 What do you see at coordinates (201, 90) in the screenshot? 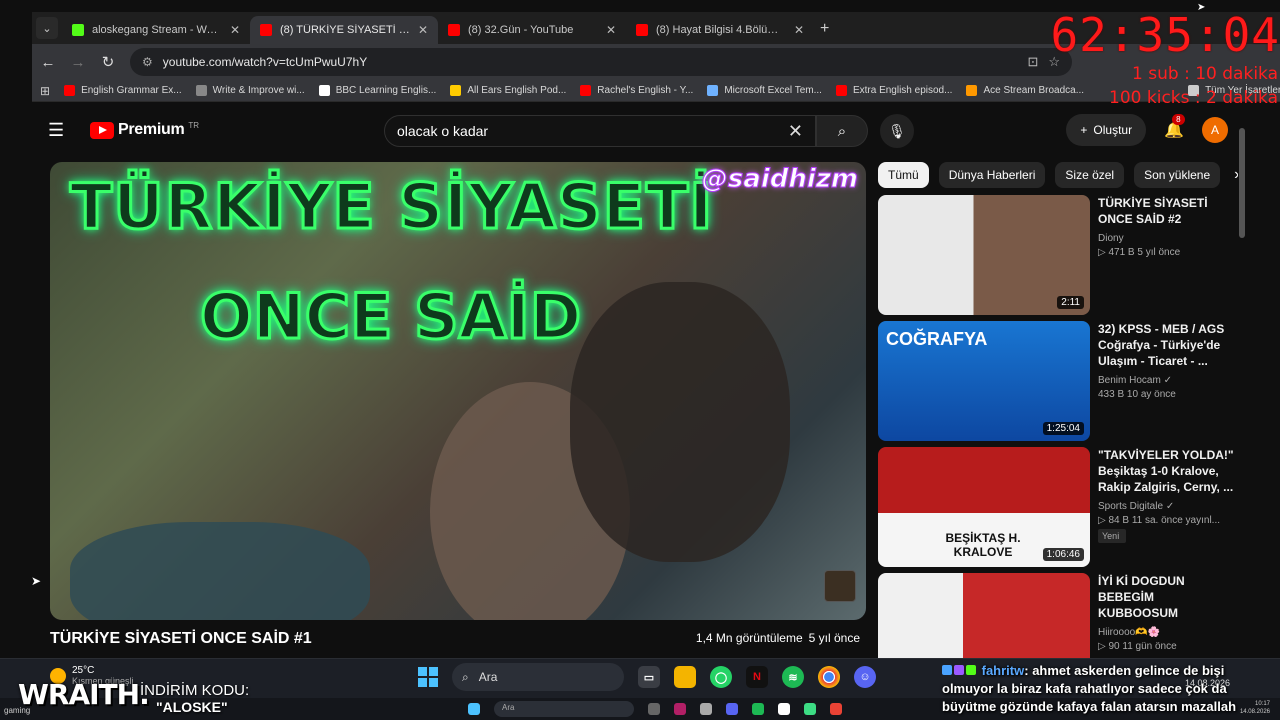
I see `ampersand-icon` at bounding box center [201, 90].